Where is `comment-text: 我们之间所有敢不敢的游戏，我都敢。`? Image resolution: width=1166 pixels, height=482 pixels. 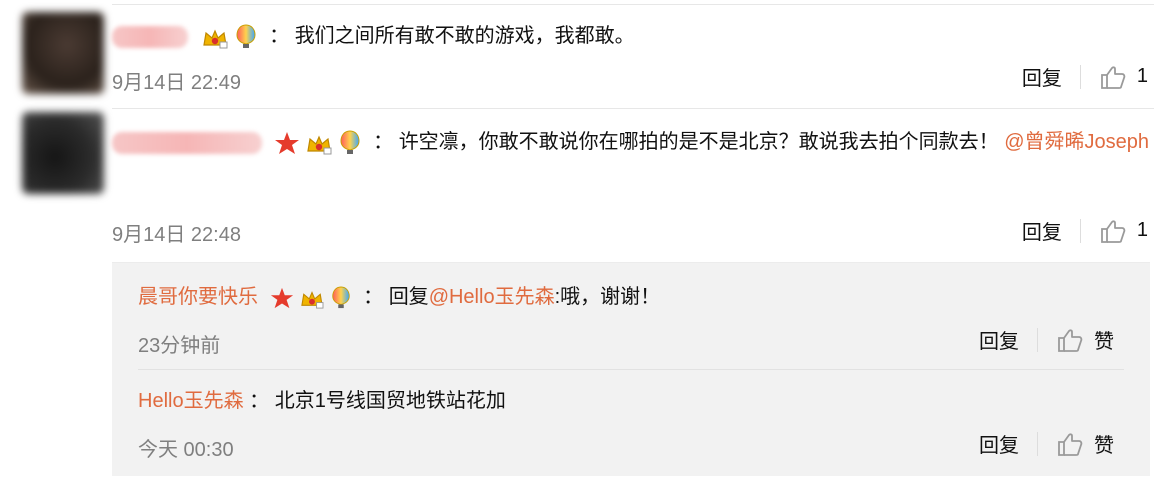 comment-text: 我们之间所有敢不敢的游戏，我都敢。 is located at coordinates (464, 36).